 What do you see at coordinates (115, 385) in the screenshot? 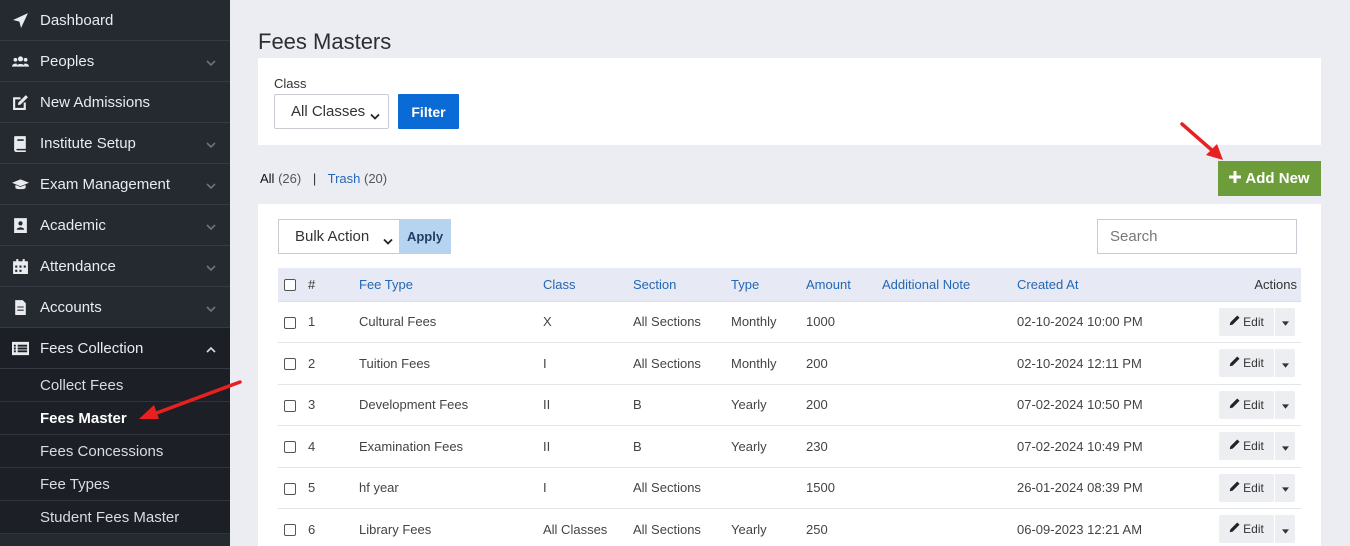
I see `submenu-item-collect-fees: Collect Fees` at bounding box center [115, 385].